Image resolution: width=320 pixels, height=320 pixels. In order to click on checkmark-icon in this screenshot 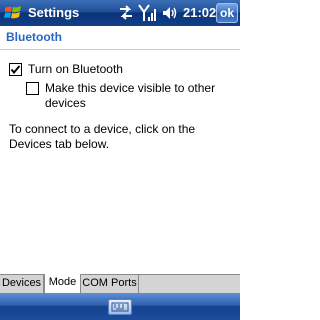, I will do `click(15, 70)`.